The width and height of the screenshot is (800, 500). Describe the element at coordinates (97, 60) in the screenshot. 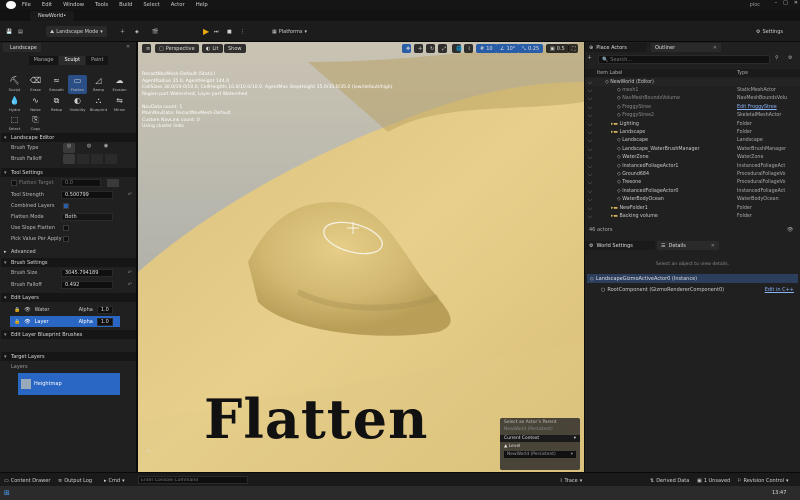

I see `mode-paint: Paint` at that location.